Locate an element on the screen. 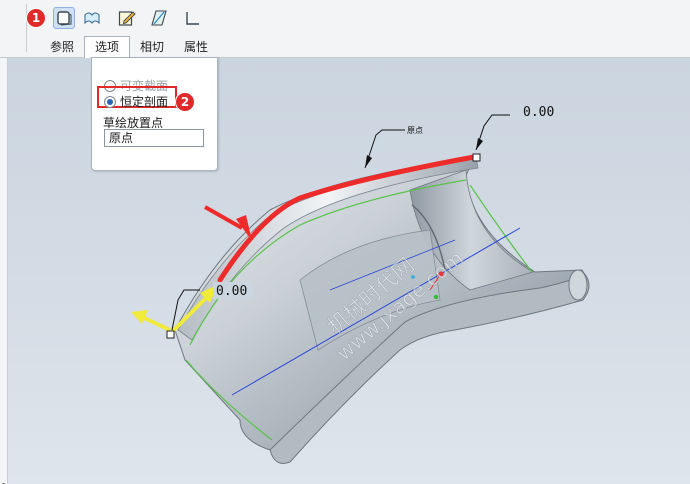 The image size is (690, 484). radio-constant-label: 恒定剖面 is located at coordinates (144, 102).